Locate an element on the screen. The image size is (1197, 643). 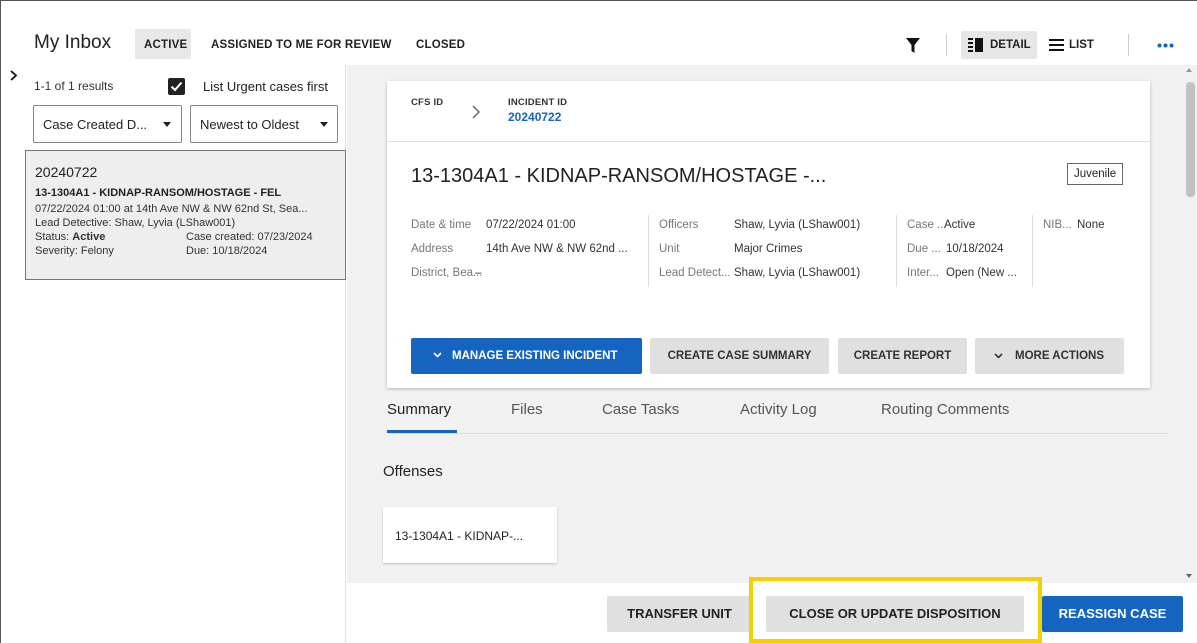
sort-order-value: Newest to Oldest is located at coordinates (249, 124).